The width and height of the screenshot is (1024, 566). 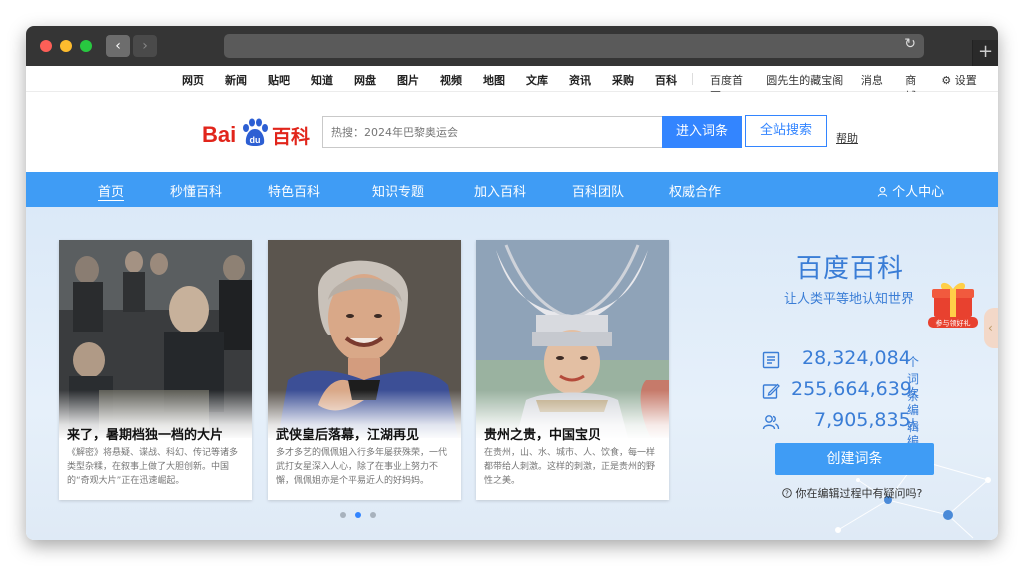 I want to click on users-icon, so click(x=771, y=422).